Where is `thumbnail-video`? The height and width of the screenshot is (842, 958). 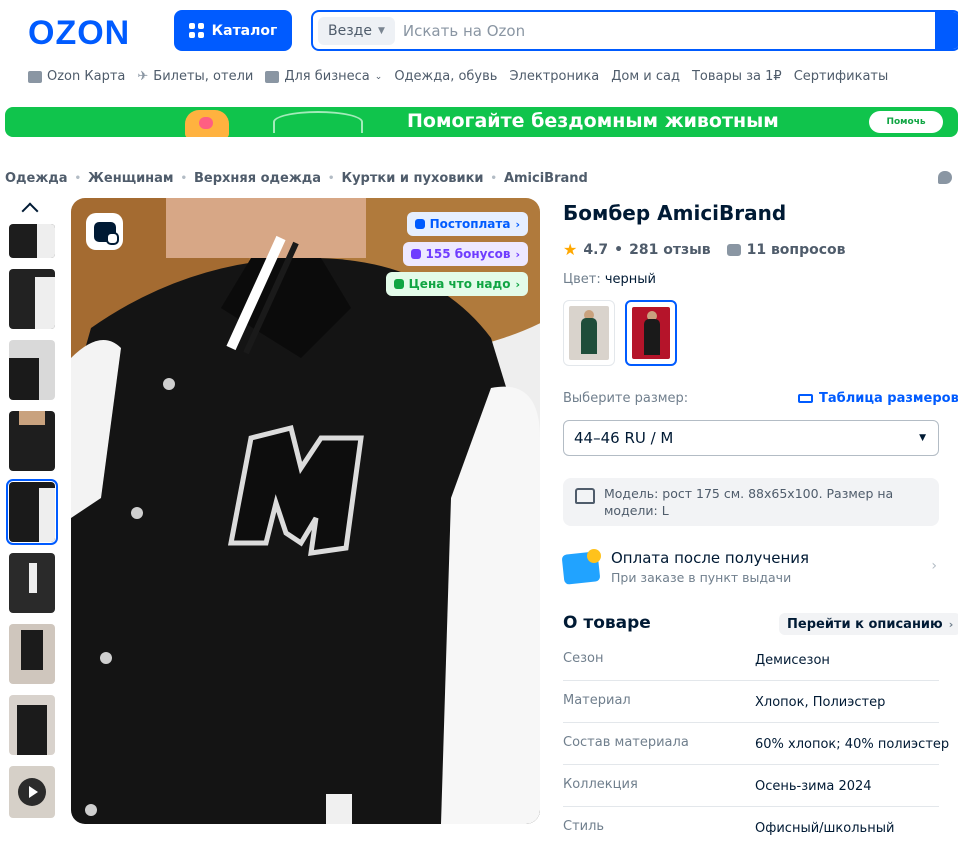
thumbnail-video is located at coordinates (32, 792).